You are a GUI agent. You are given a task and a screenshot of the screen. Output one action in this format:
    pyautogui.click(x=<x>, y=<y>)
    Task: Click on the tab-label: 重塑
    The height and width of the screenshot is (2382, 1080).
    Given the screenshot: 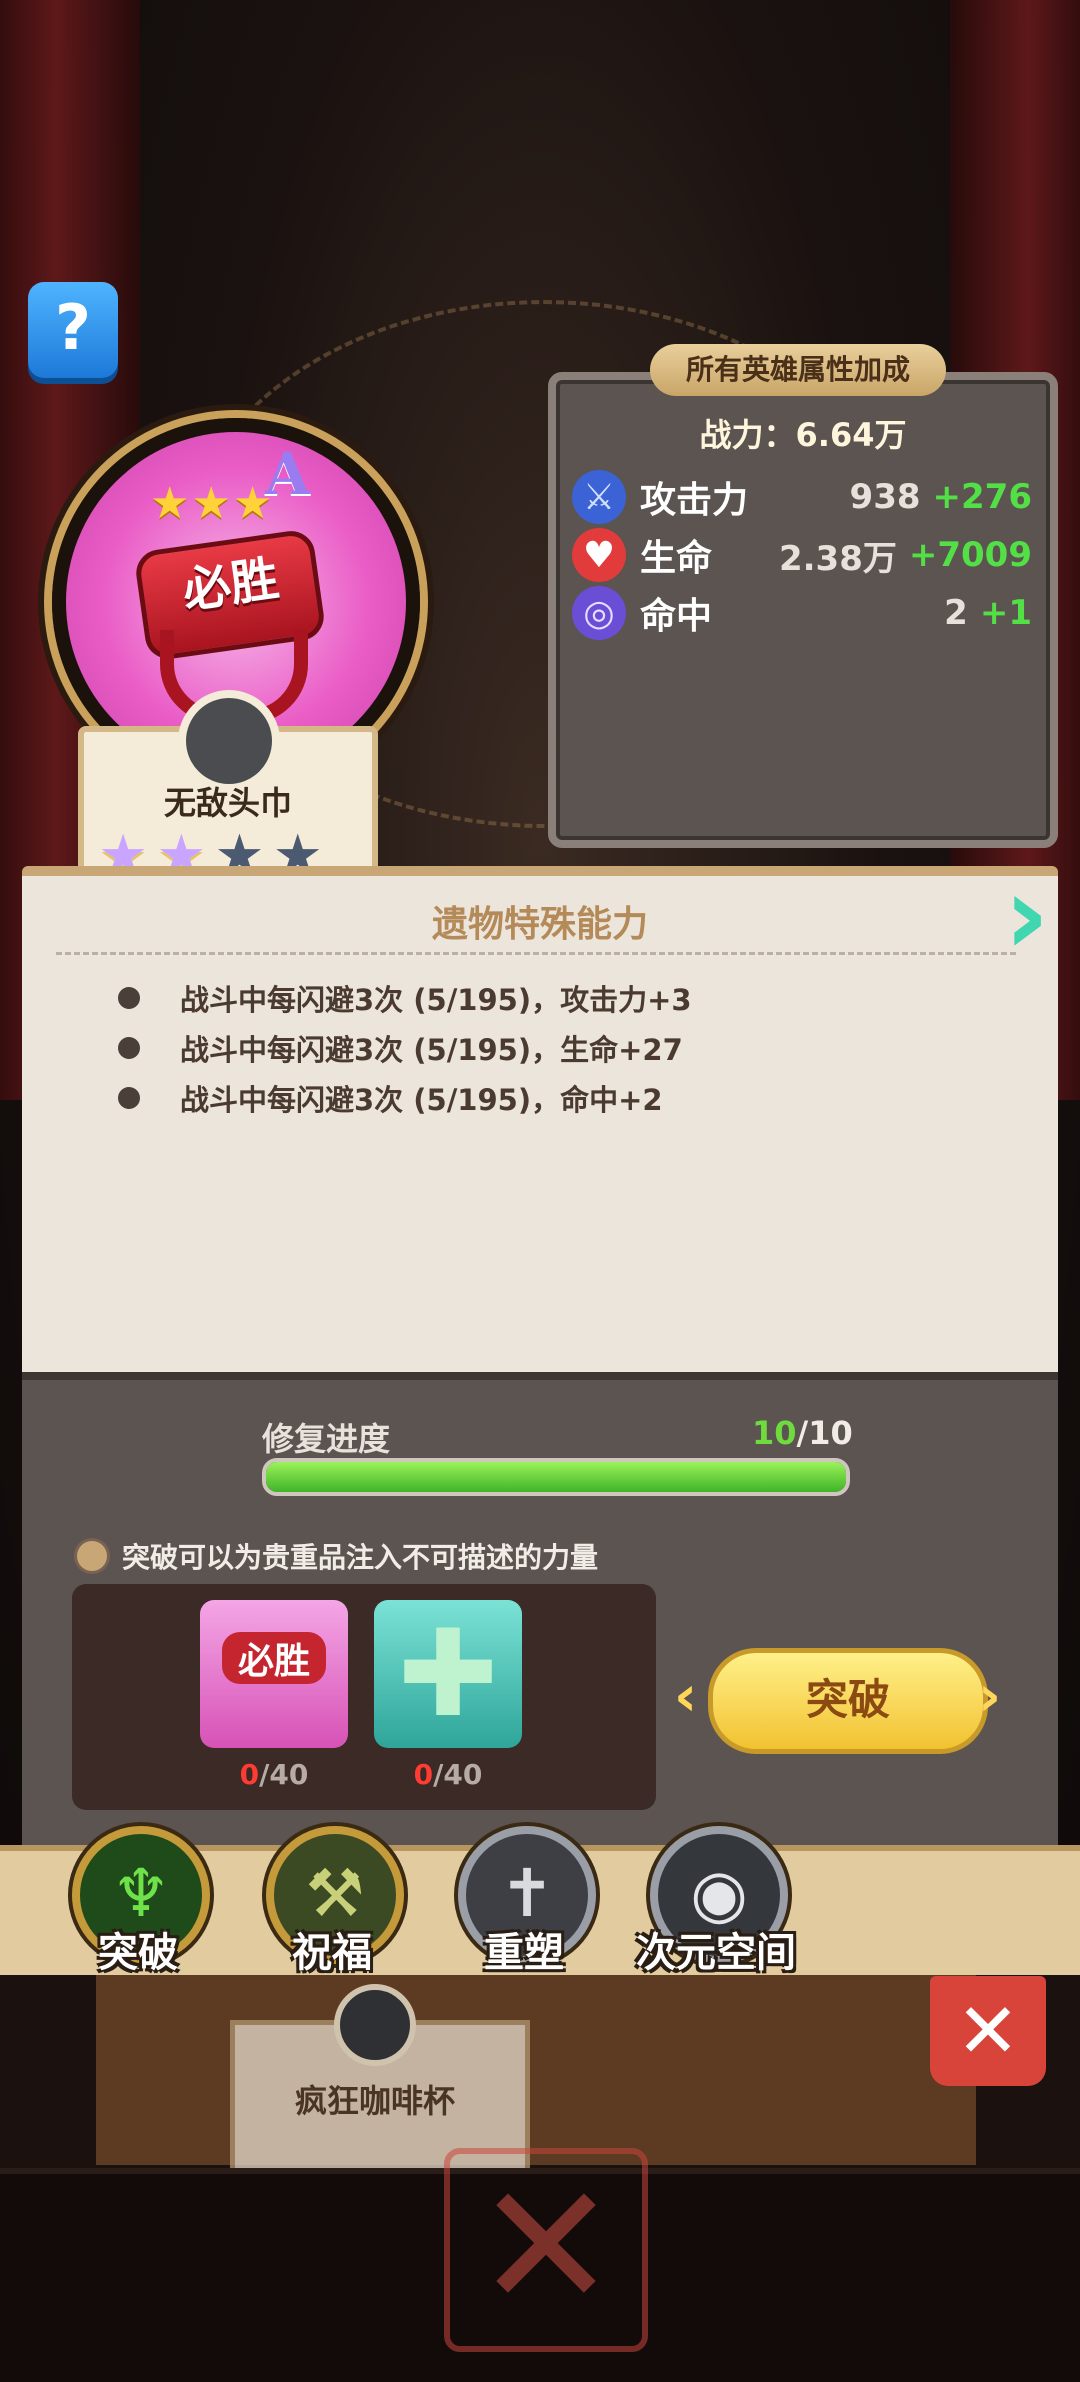 What is the action you would take?
    pyautogui.click(x=524, y=1953)
    